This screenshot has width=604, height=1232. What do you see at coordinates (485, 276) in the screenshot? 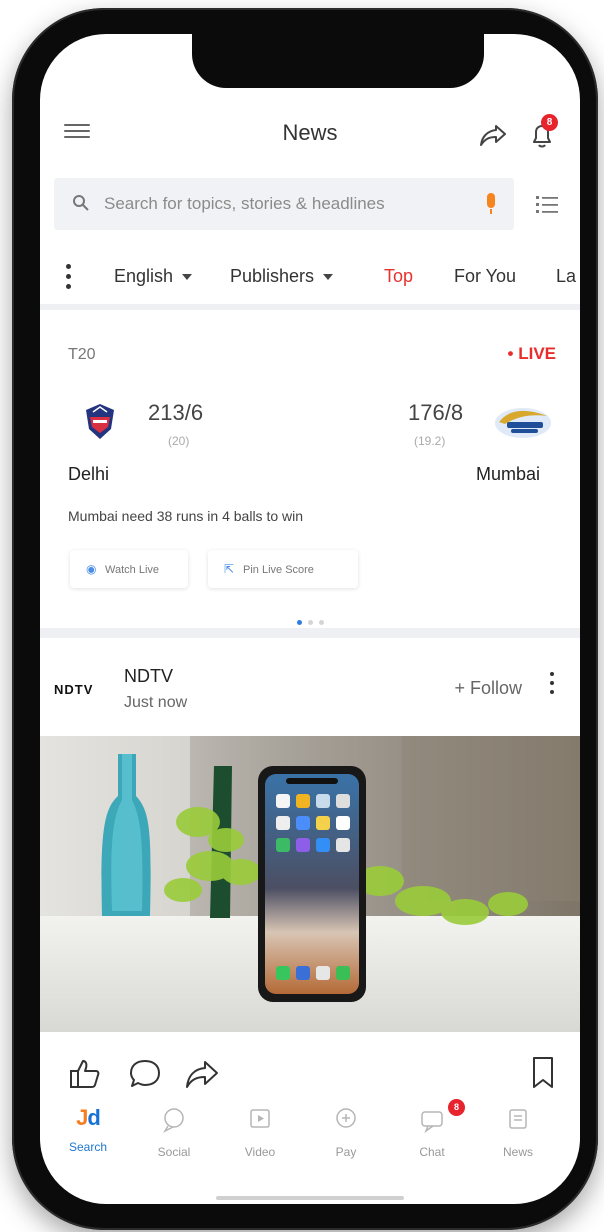
I see `tab-for-you: For You` at bounding box center [485, 276].